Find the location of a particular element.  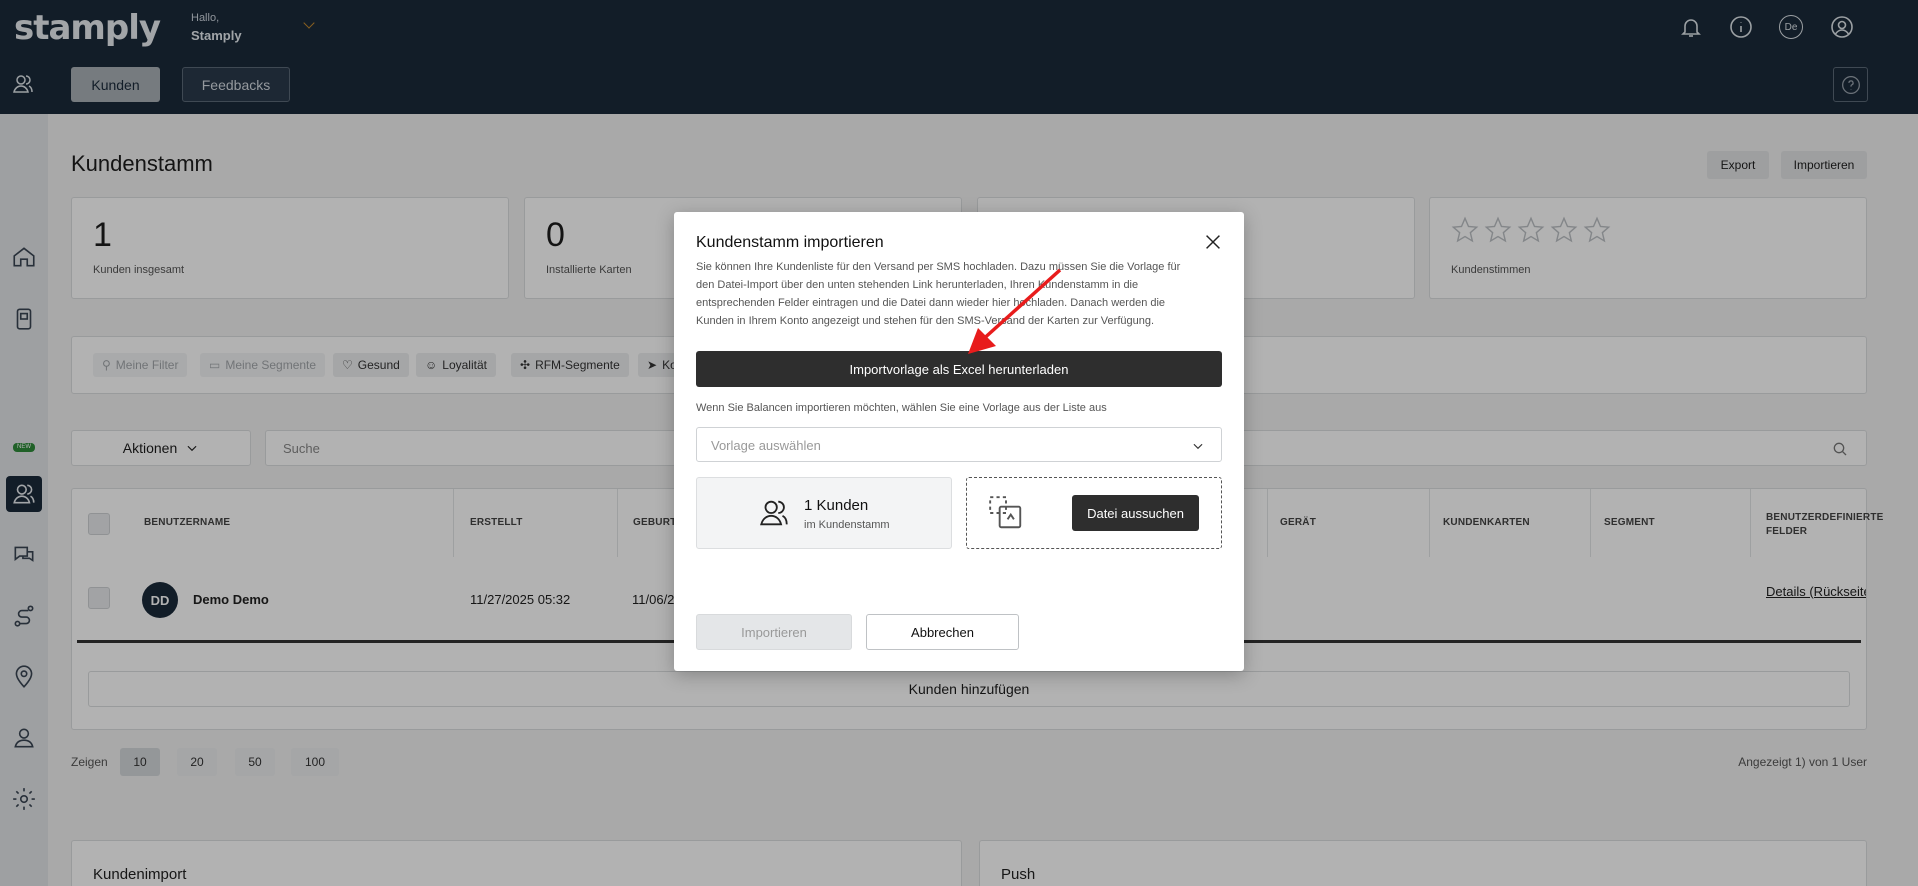

drag-file-icon is located at coordinates (1005, 512).